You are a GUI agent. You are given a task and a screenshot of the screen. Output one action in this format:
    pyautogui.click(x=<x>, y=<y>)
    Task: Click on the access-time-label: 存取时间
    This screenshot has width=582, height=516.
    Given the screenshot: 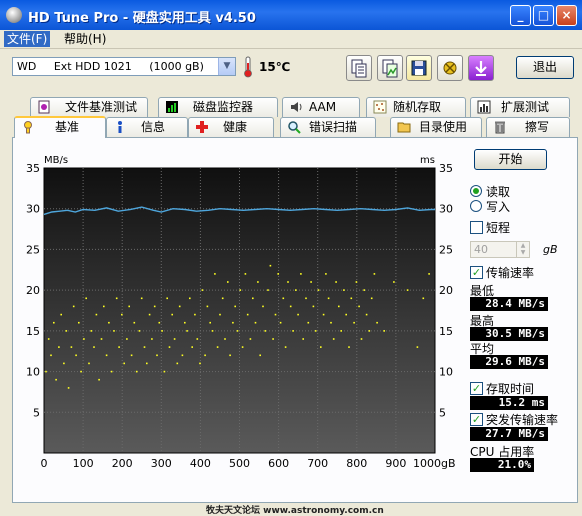 What is the action you would take?
    pyautogui.click(x=510, y=389)
    